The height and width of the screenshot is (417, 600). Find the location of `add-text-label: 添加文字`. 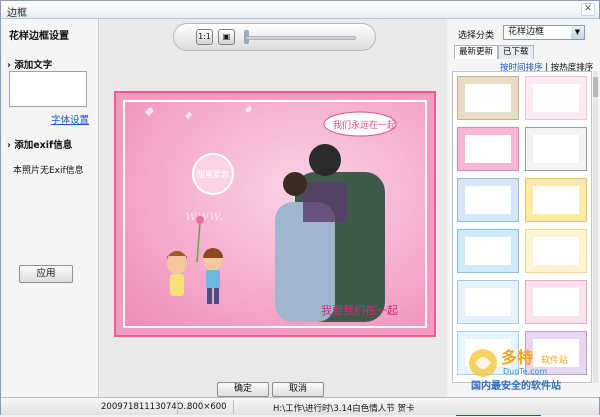

add-text-label: 添加文字 is located at coordinates (33, 65).